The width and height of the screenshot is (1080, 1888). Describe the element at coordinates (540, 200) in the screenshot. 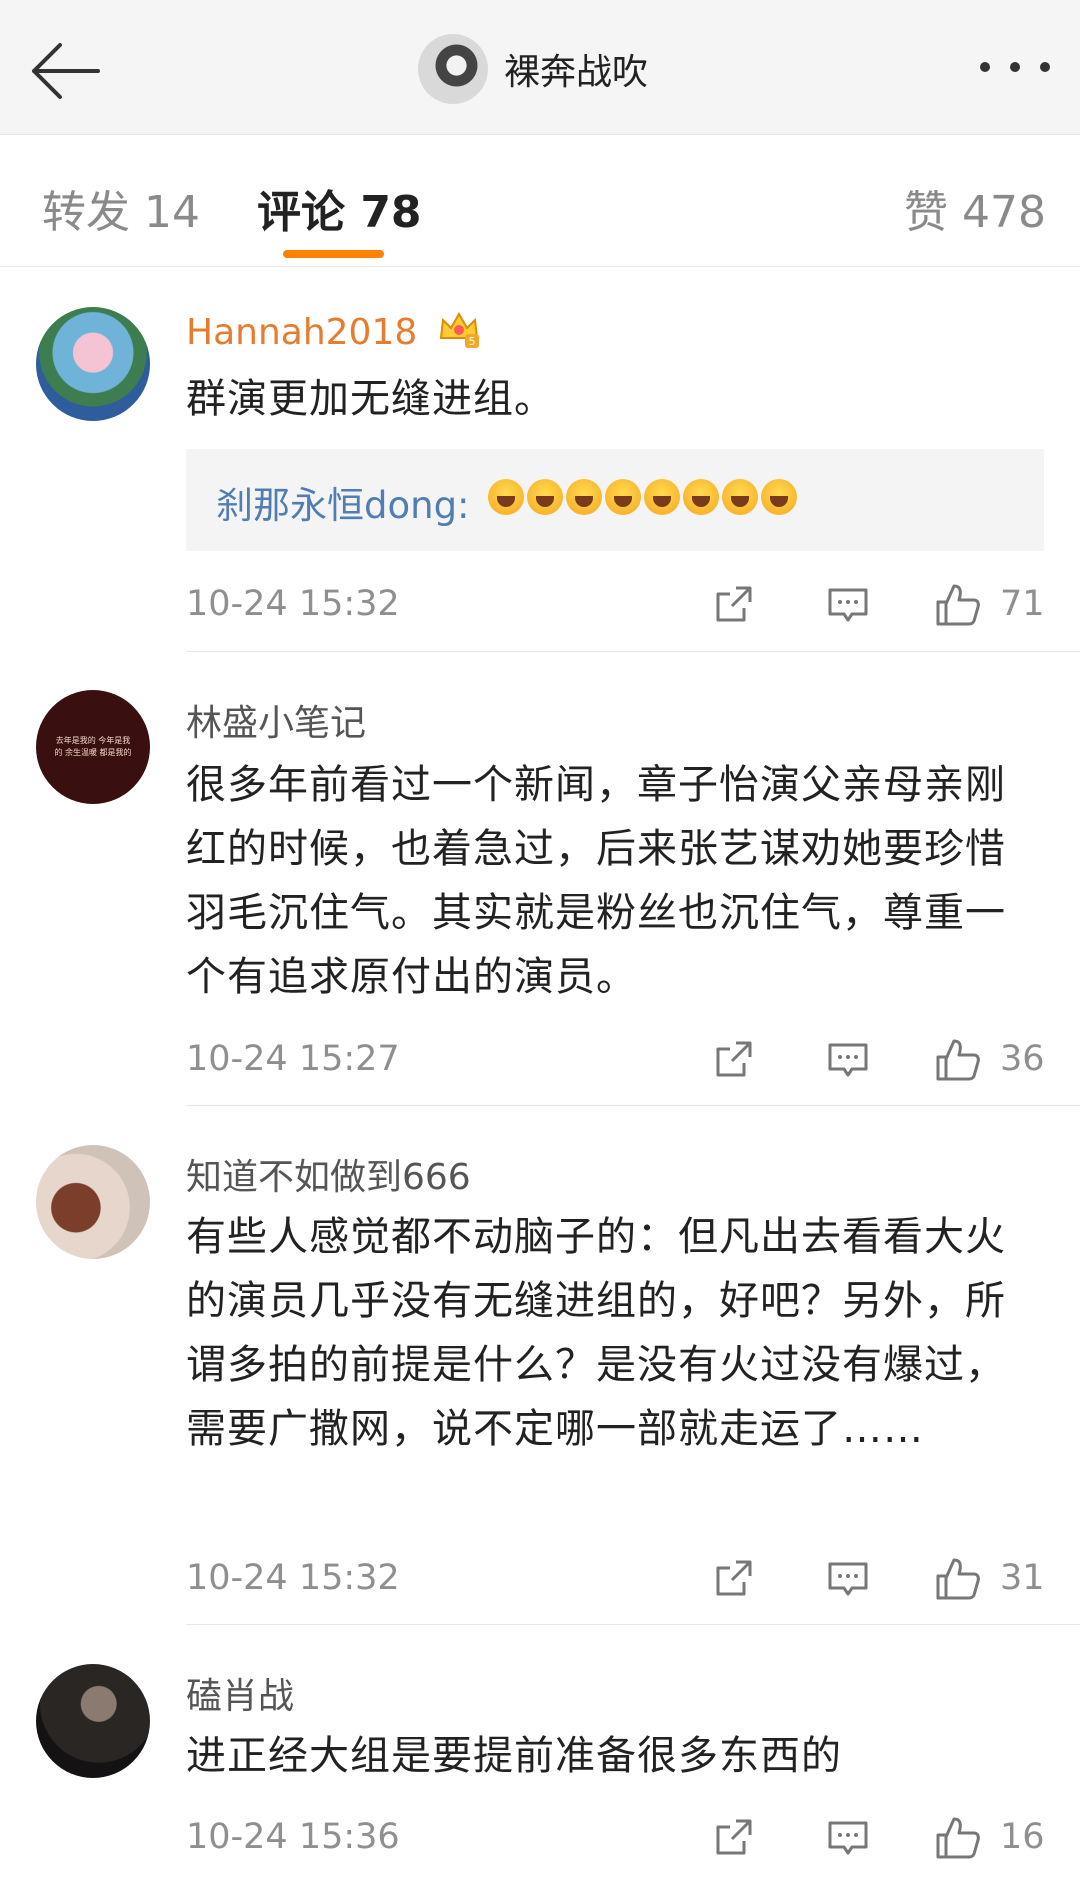

I see `tab-bar: 转发 14 评论 78 赞 478` at that location.